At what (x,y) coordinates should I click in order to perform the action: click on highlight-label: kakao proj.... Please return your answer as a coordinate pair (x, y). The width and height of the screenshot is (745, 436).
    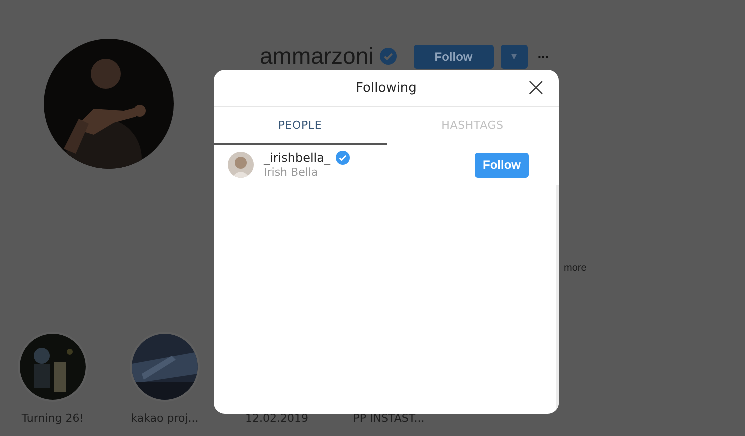
    Looking at the image, I should click on (165, 418).